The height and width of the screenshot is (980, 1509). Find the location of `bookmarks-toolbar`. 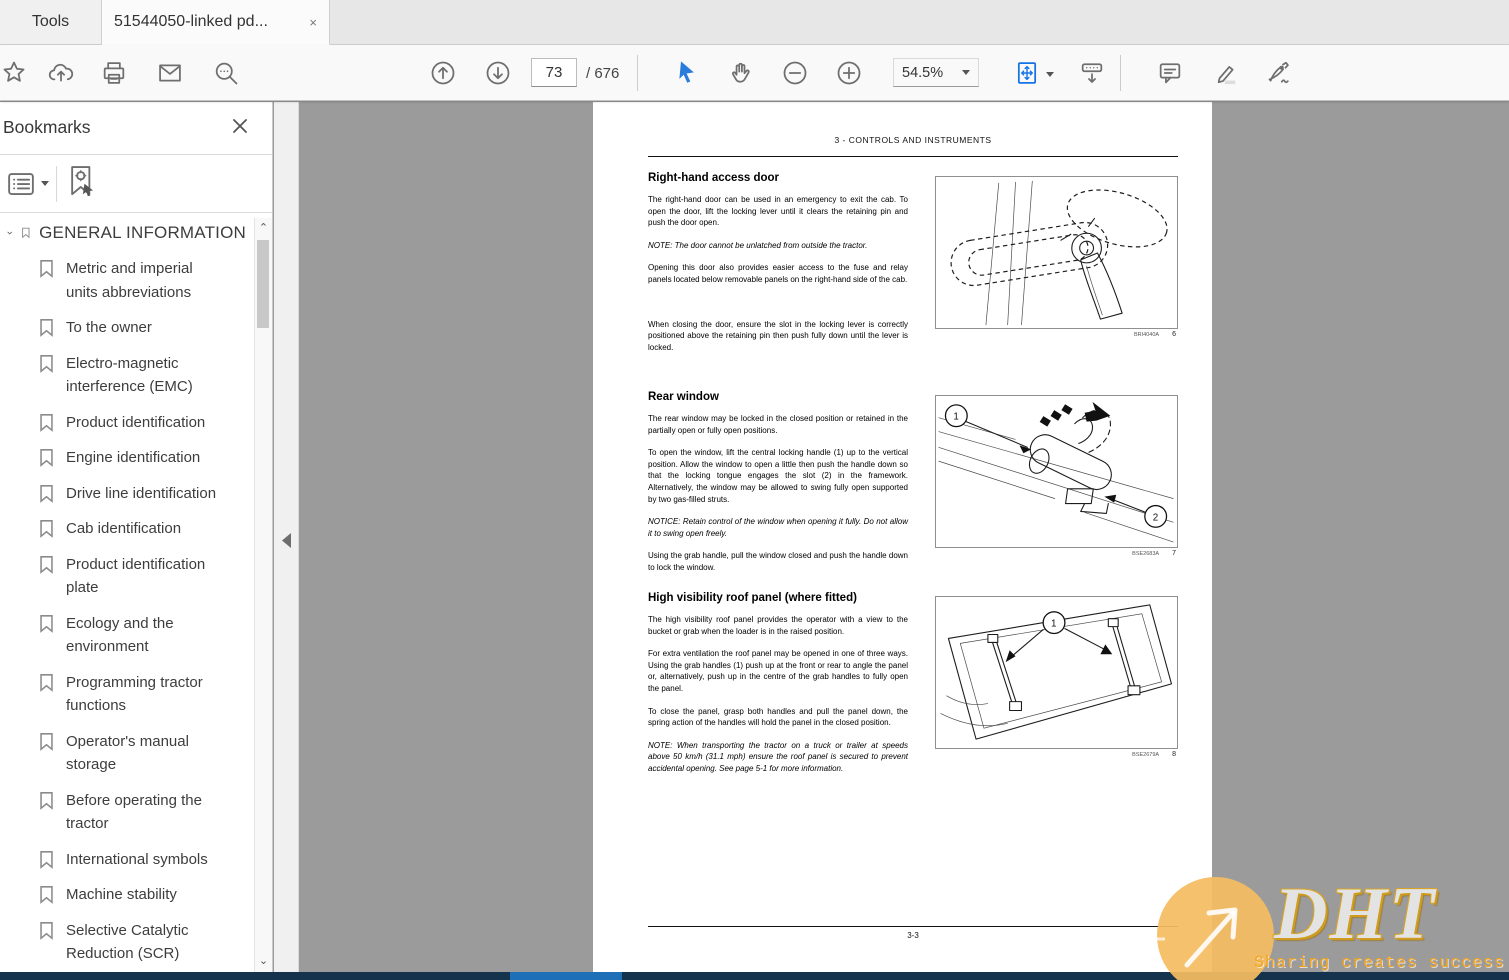

bookmarks-toolbar is located at coordinates (136, 184).